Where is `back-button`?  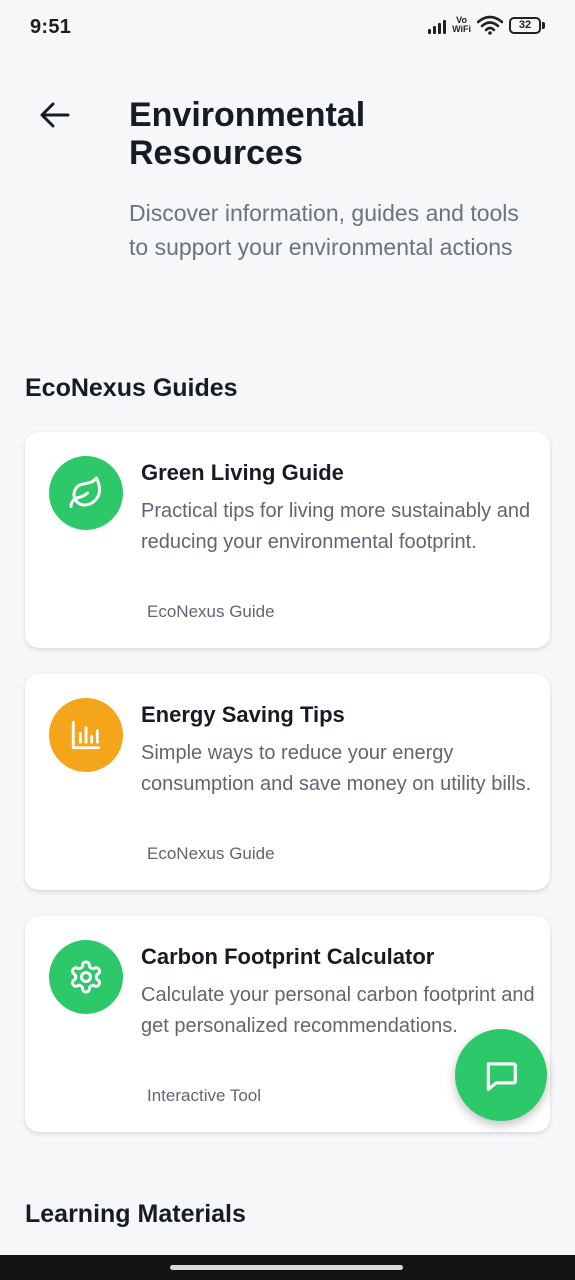 back-button is located at coordinates (55, 115).